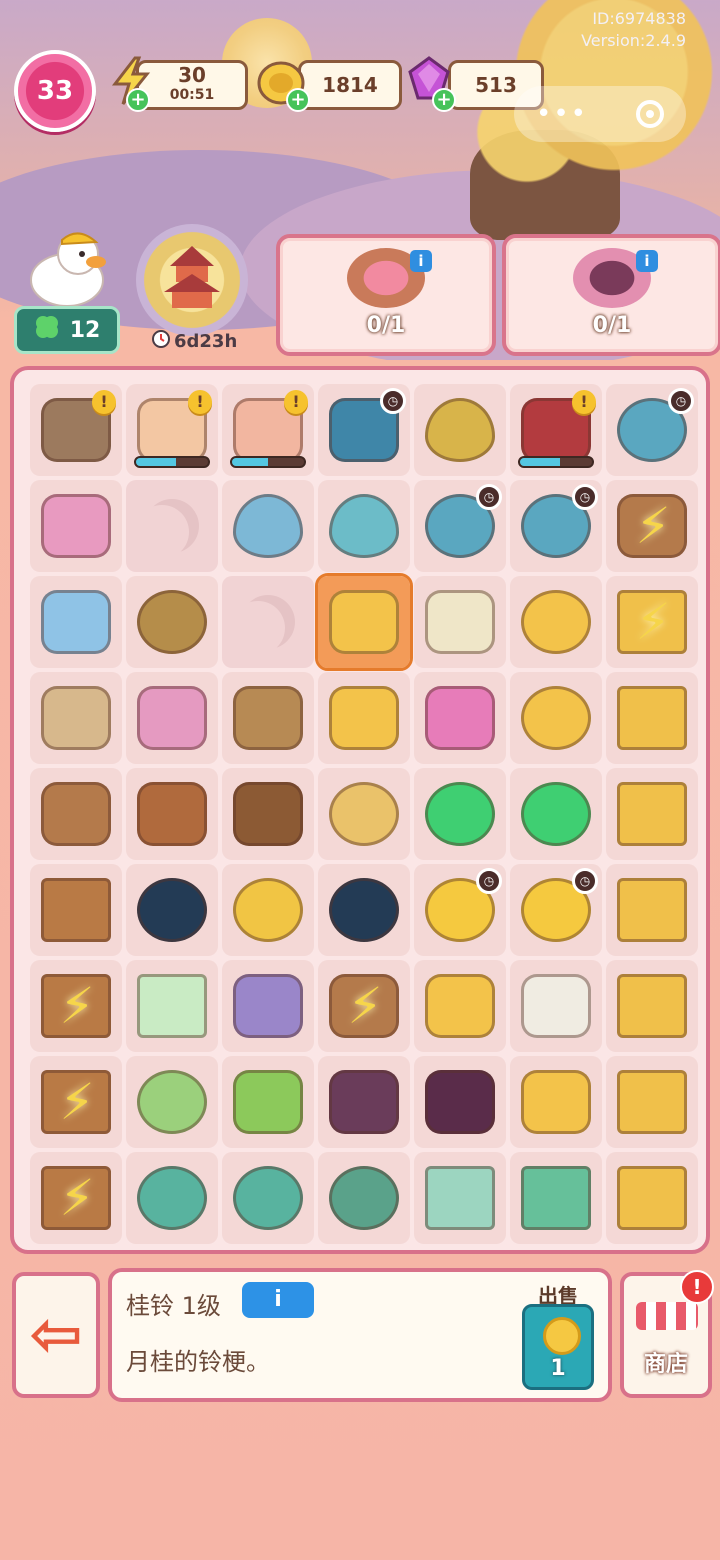  I want to click on blue-vase-icon, so click(76, 622).